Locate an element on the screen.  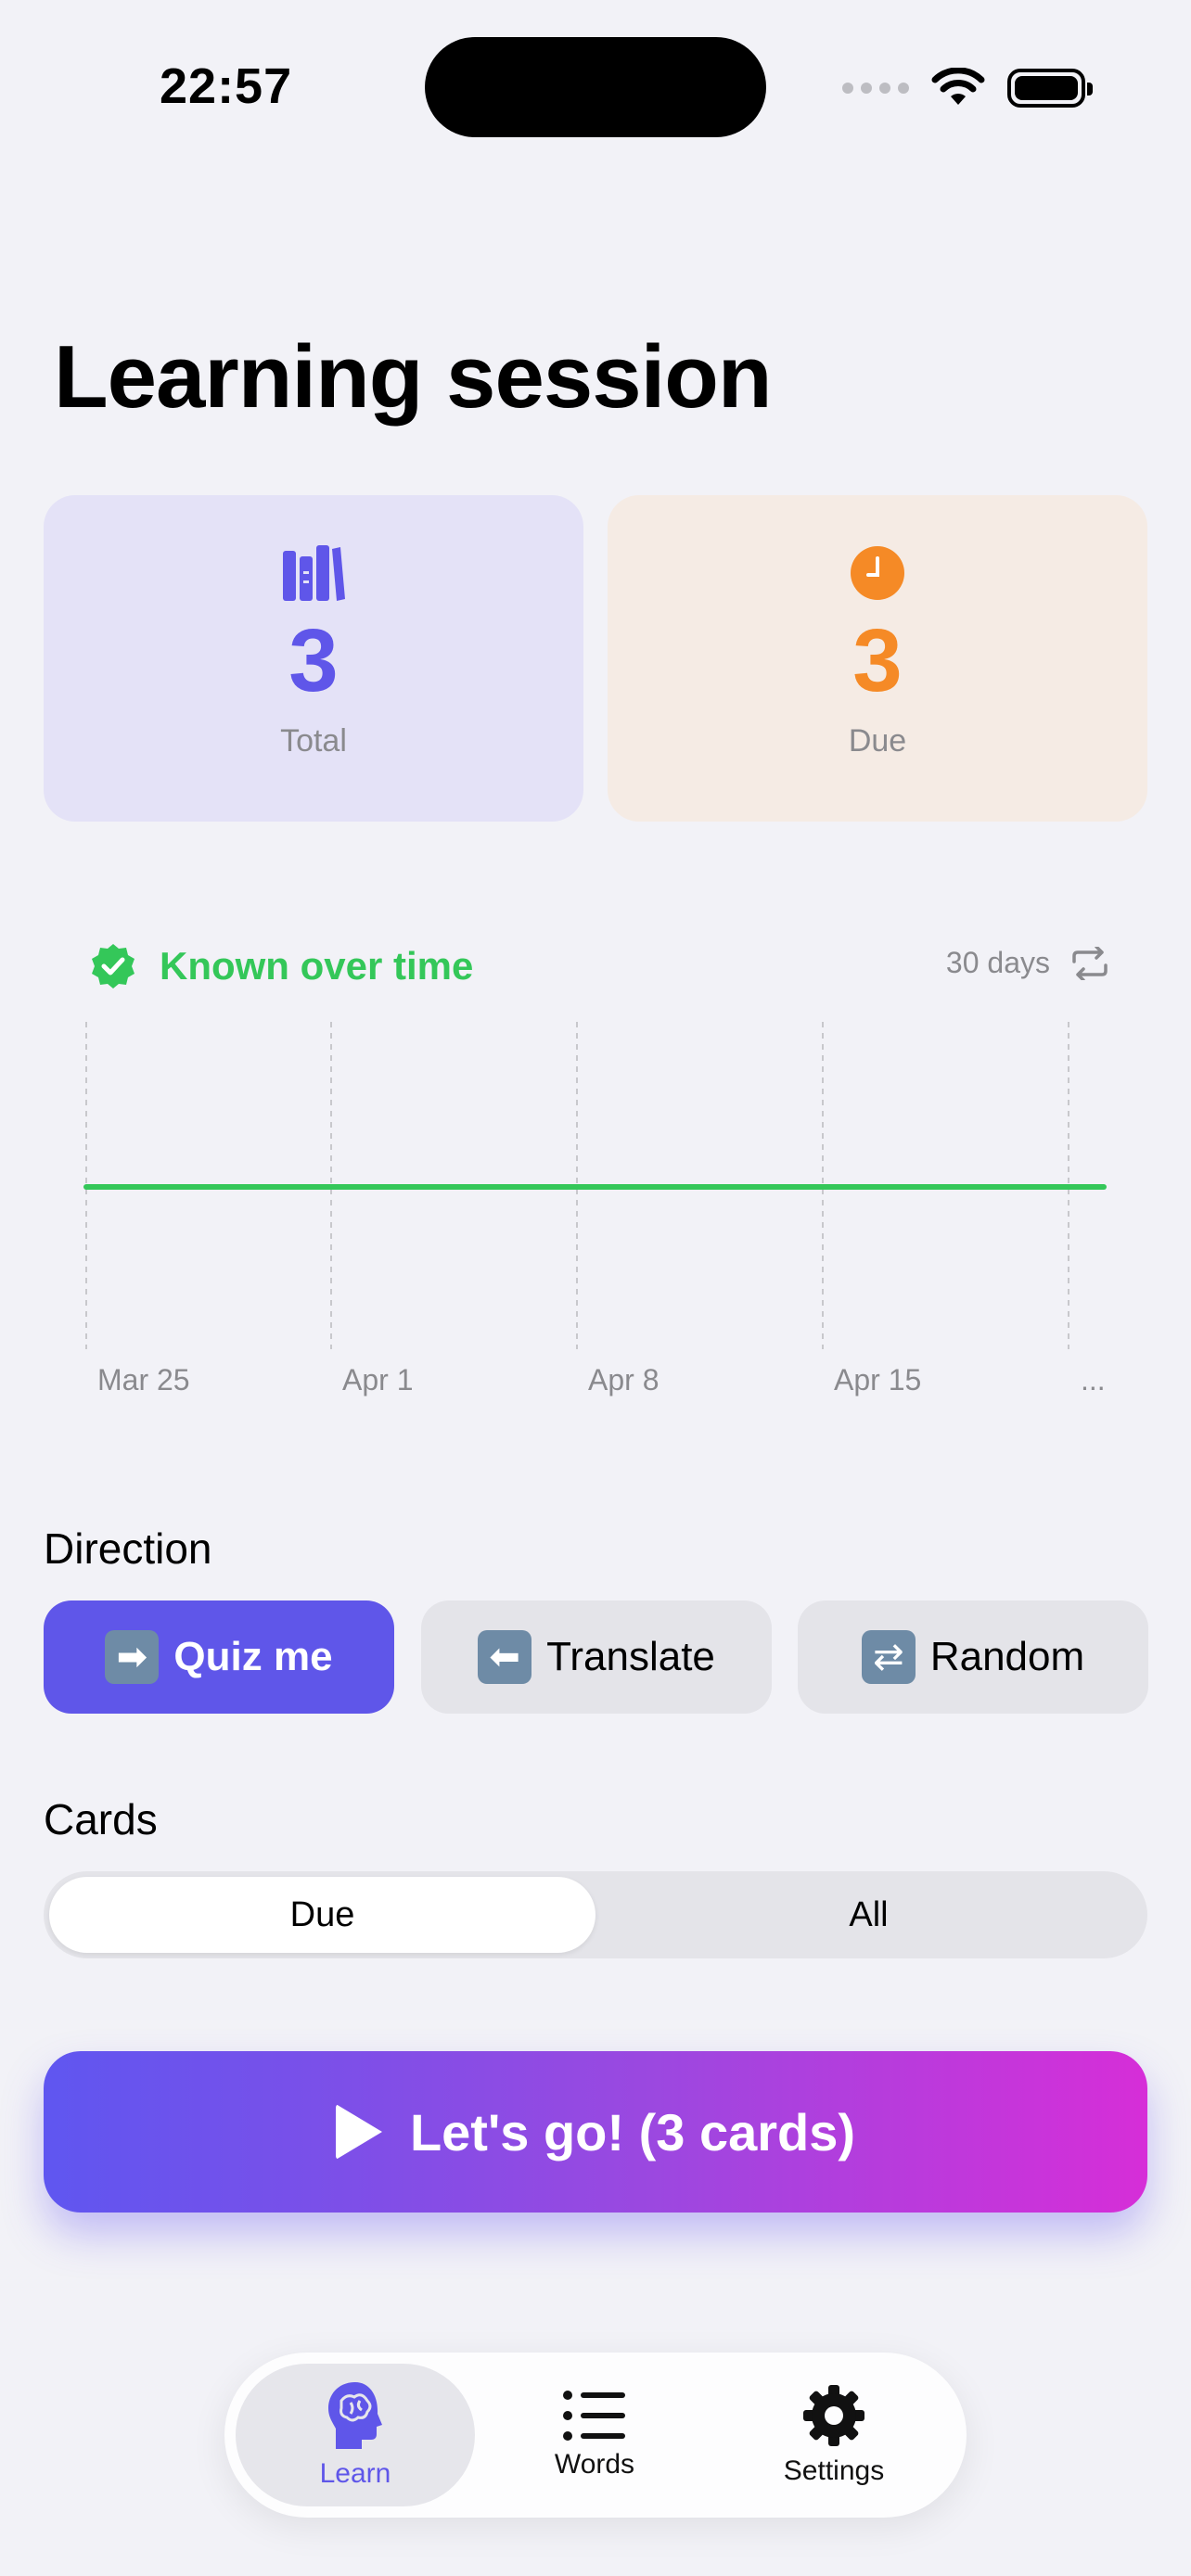
tab-learn-label: Learn is located at coordinates (355, 2473).